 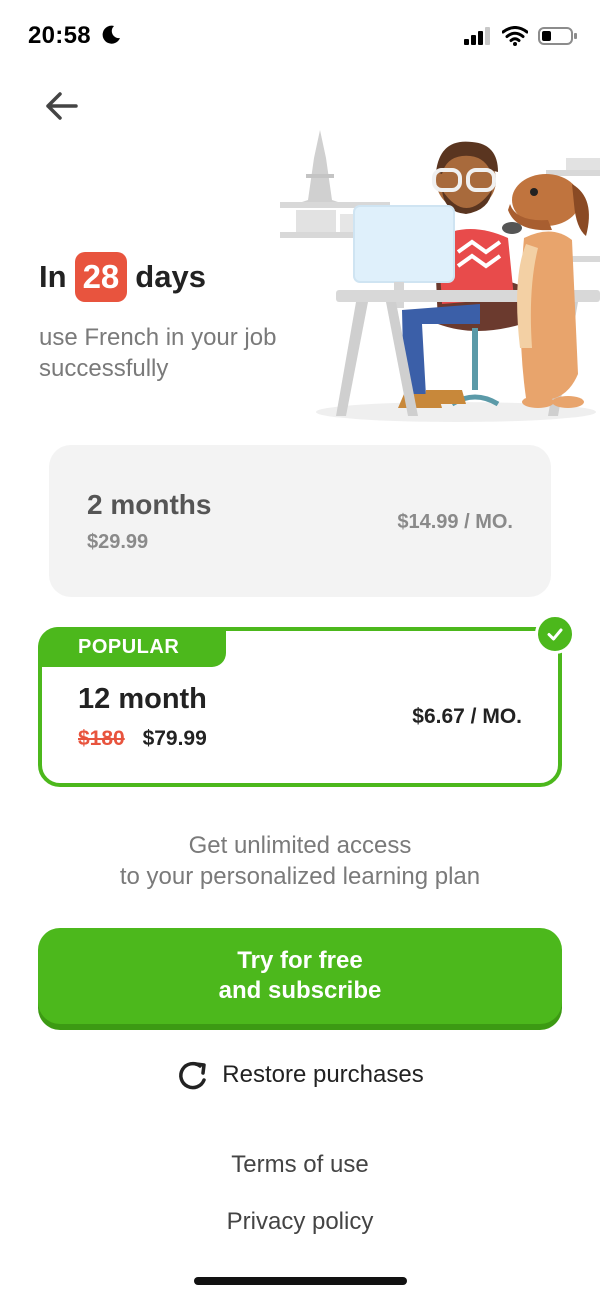 I want to click on plan-title: 2 months, so click(x=149, y=504).